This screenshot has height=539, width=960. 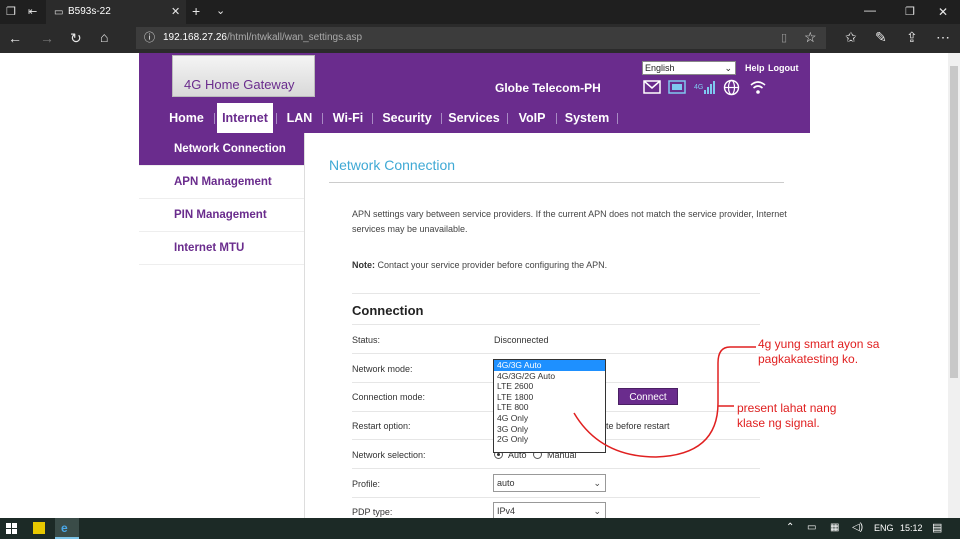 I want to click on info-icon: ⓘ, so click(x=149, y=38).